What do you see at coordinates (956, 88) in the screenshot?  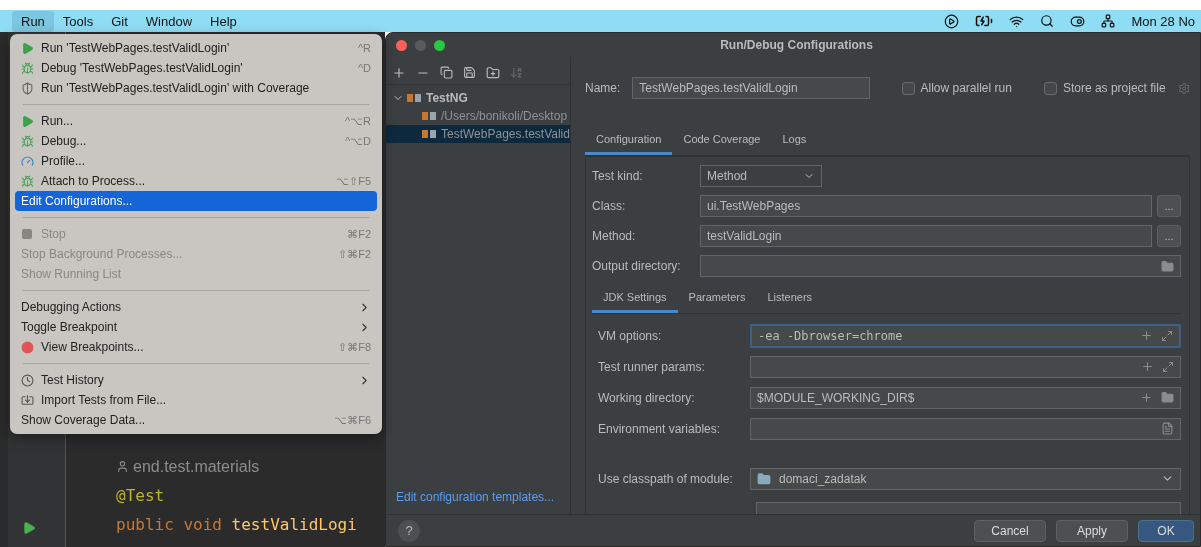 I see `checkbox: Allow parallel run` at bounding box center [956, 88].